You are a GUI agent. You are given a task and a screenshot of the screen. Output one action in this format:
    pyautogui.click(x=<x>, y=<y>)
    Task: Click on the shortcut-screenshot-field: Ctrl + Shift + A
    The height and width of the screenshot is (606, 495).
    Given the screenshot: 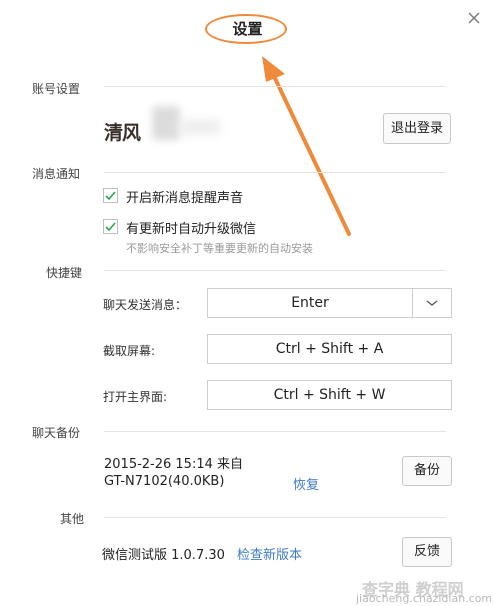 What is the action you would take?
    pyautogui.click(x=329, y=349)
    